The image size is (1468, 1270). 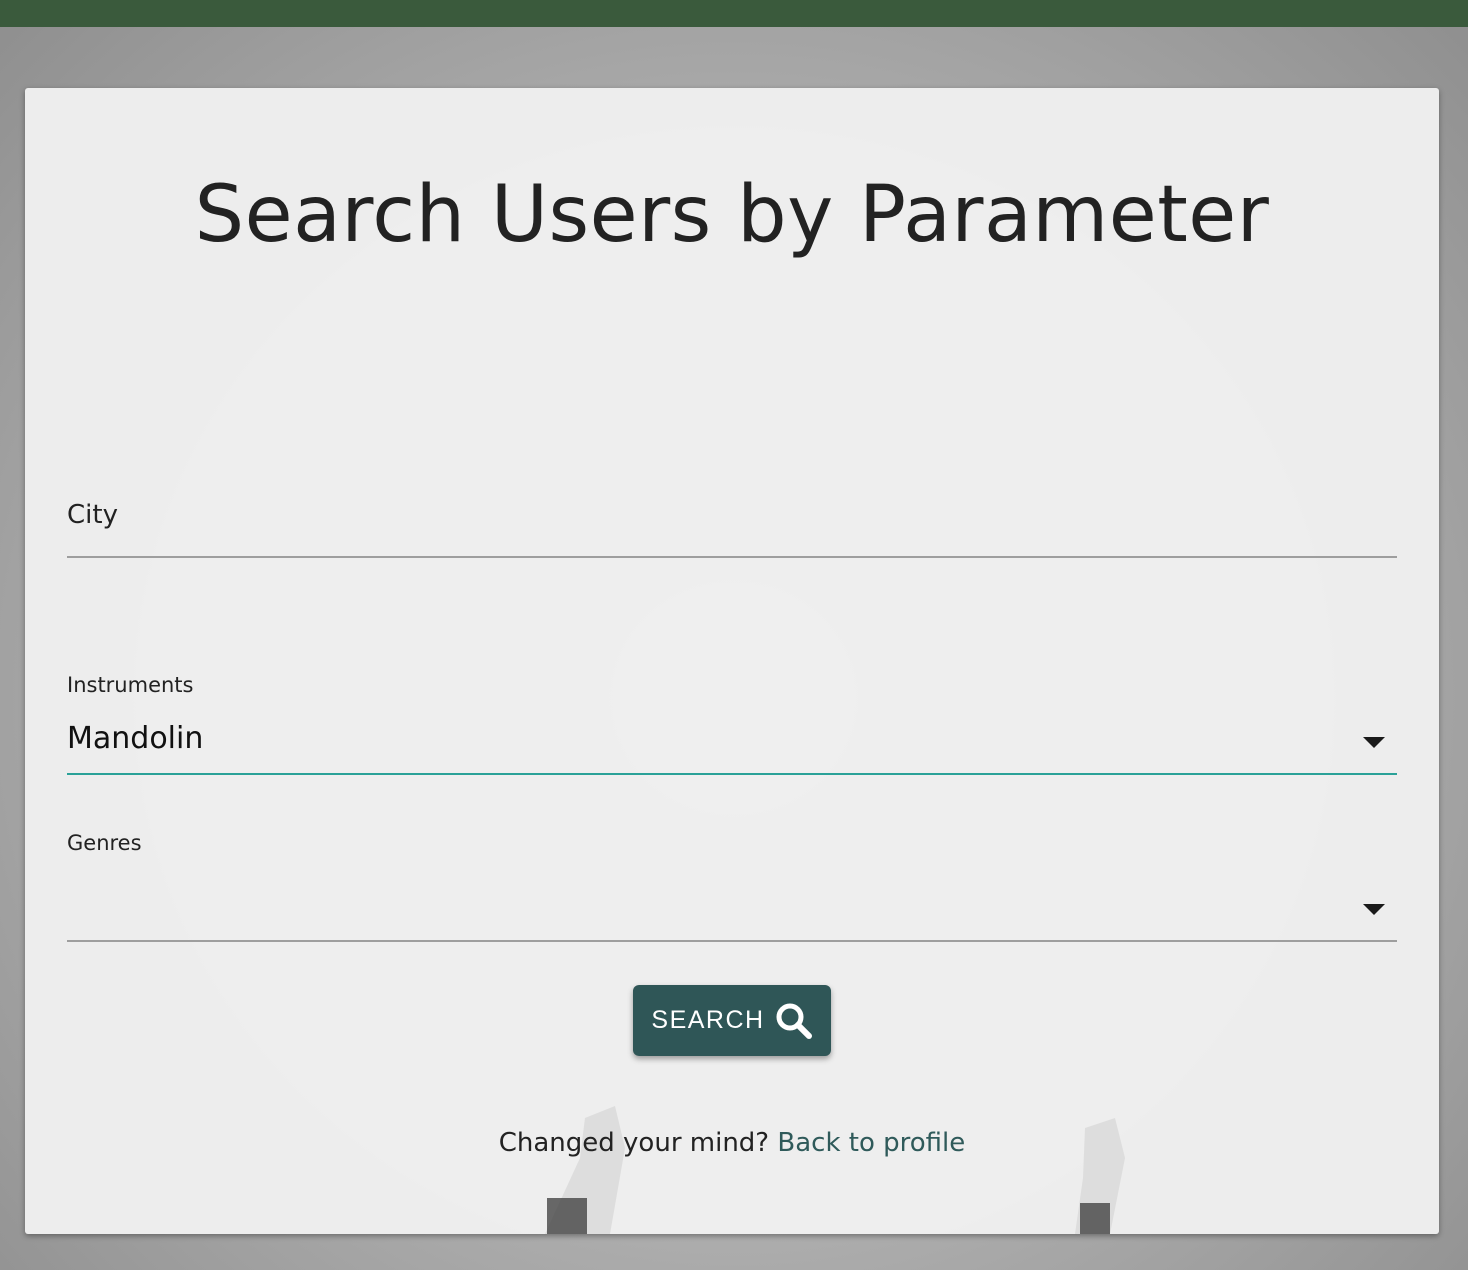 I want to click on footer-prompt-text: Changed your mind?, so click(x=634, y=1143).